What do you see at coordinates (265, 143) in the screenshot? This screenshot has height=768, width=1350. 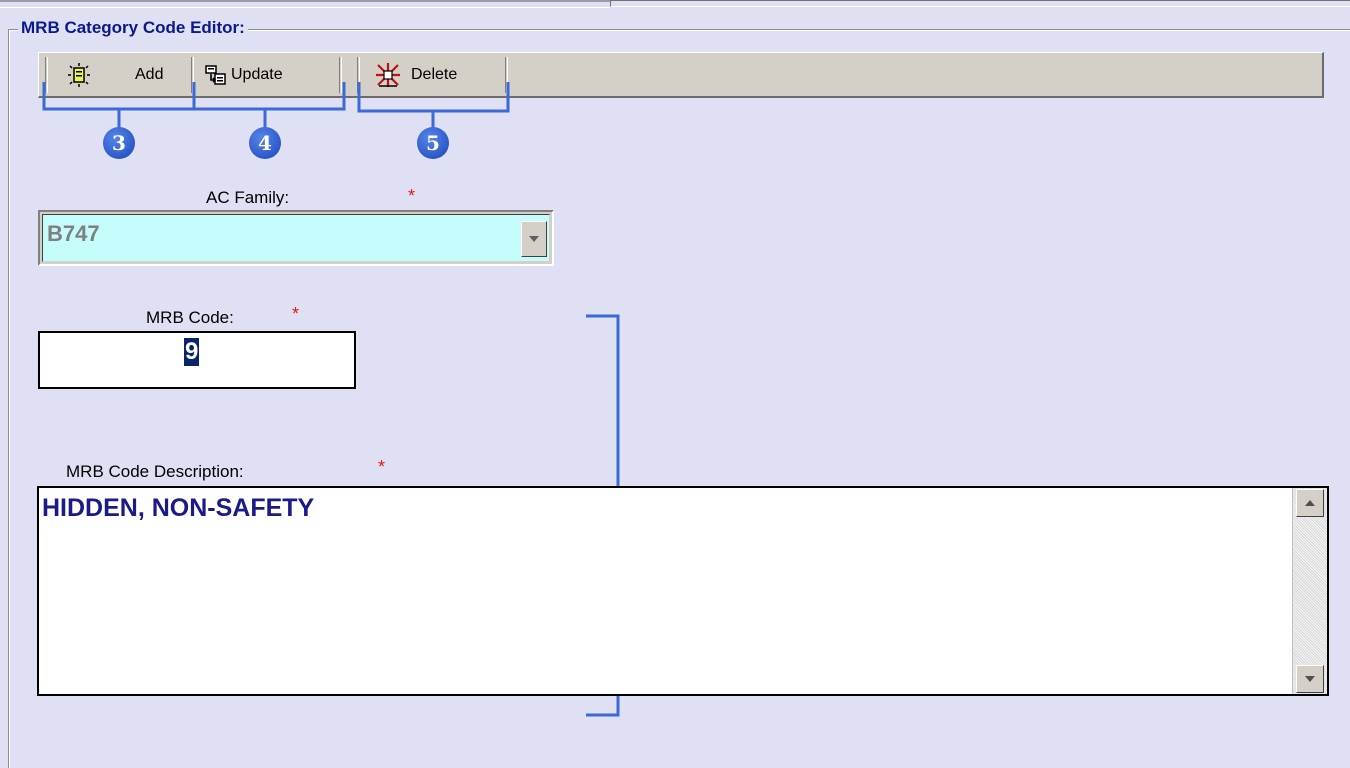 I see `callout-badge-update: 4` at bounding box center [265, 143].